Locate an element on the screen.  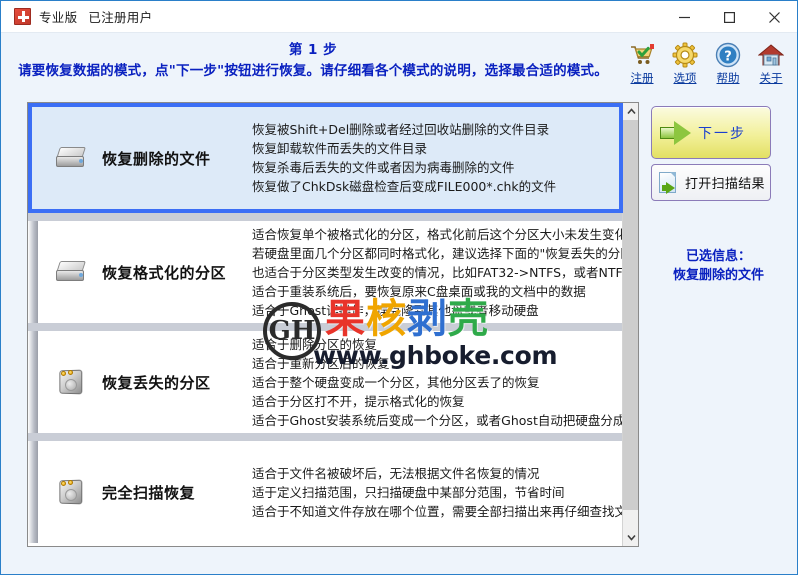
toolbar-item-options: 选项 is located at coordinates (685, 63).